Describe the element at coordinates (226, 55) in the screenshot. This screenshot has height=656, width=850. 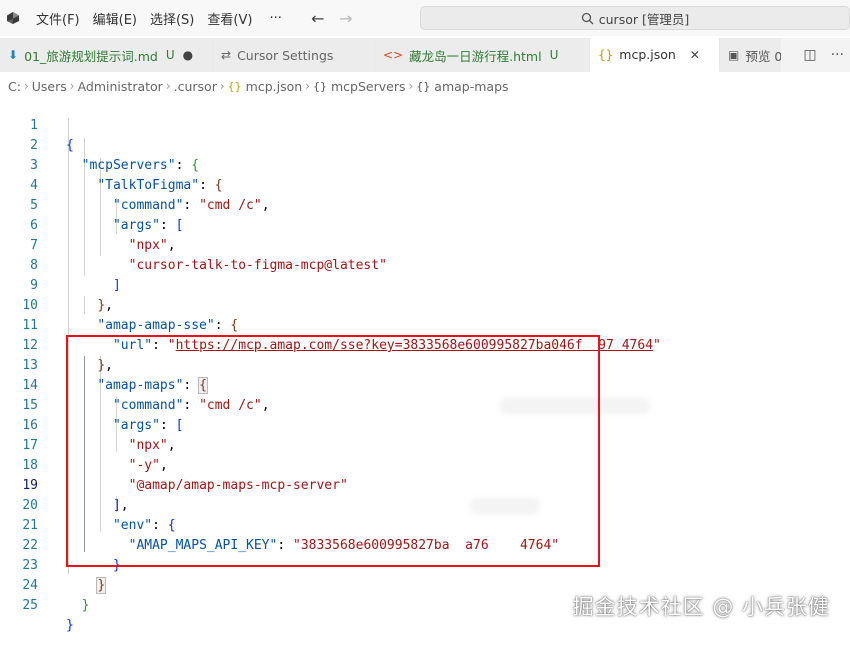
I see `settings-icon: ⇄` at that location.